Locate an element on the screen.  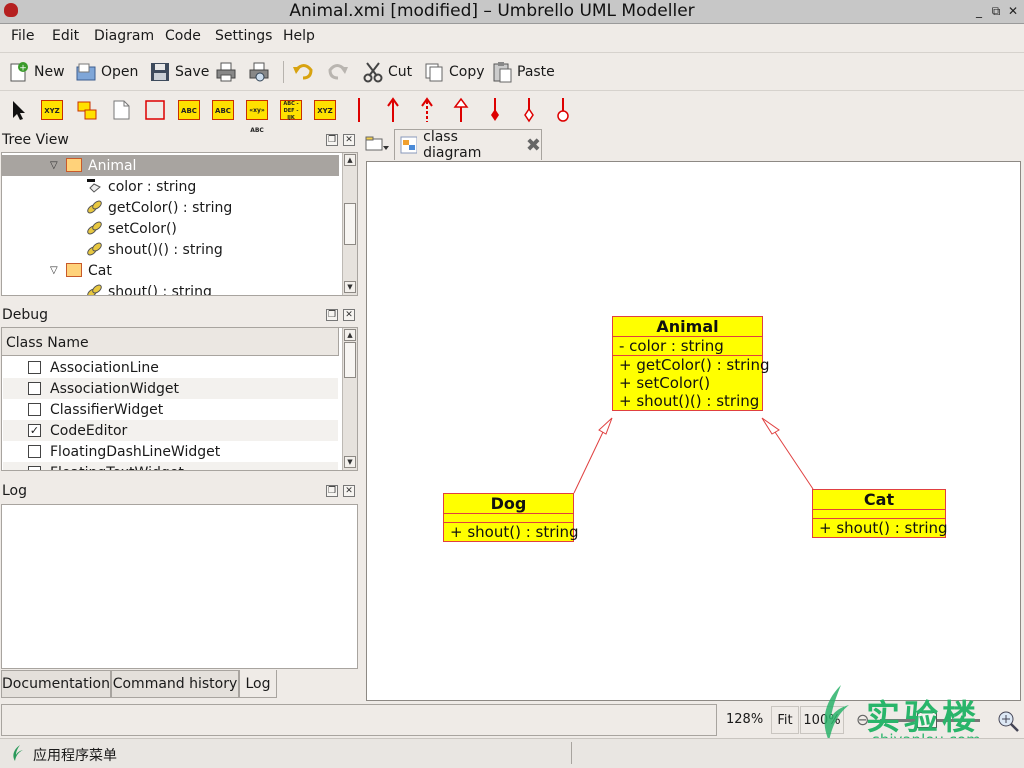
cat-generalization-line is located at coordinates (794, 460).